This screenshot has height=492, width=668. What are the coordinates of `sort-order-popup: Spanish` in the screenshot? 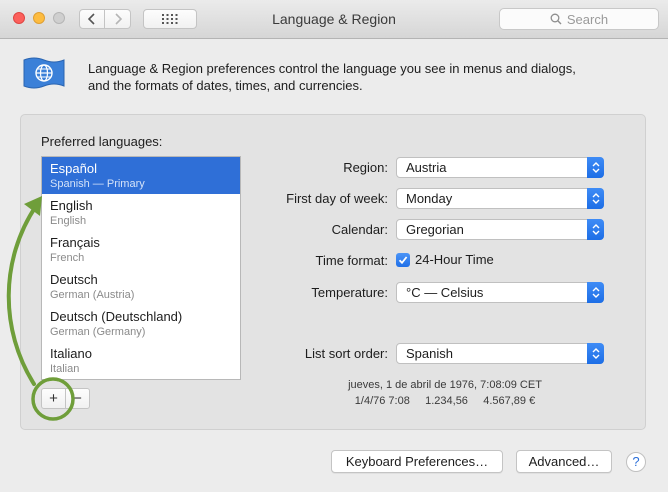 It's located at (500, 353).